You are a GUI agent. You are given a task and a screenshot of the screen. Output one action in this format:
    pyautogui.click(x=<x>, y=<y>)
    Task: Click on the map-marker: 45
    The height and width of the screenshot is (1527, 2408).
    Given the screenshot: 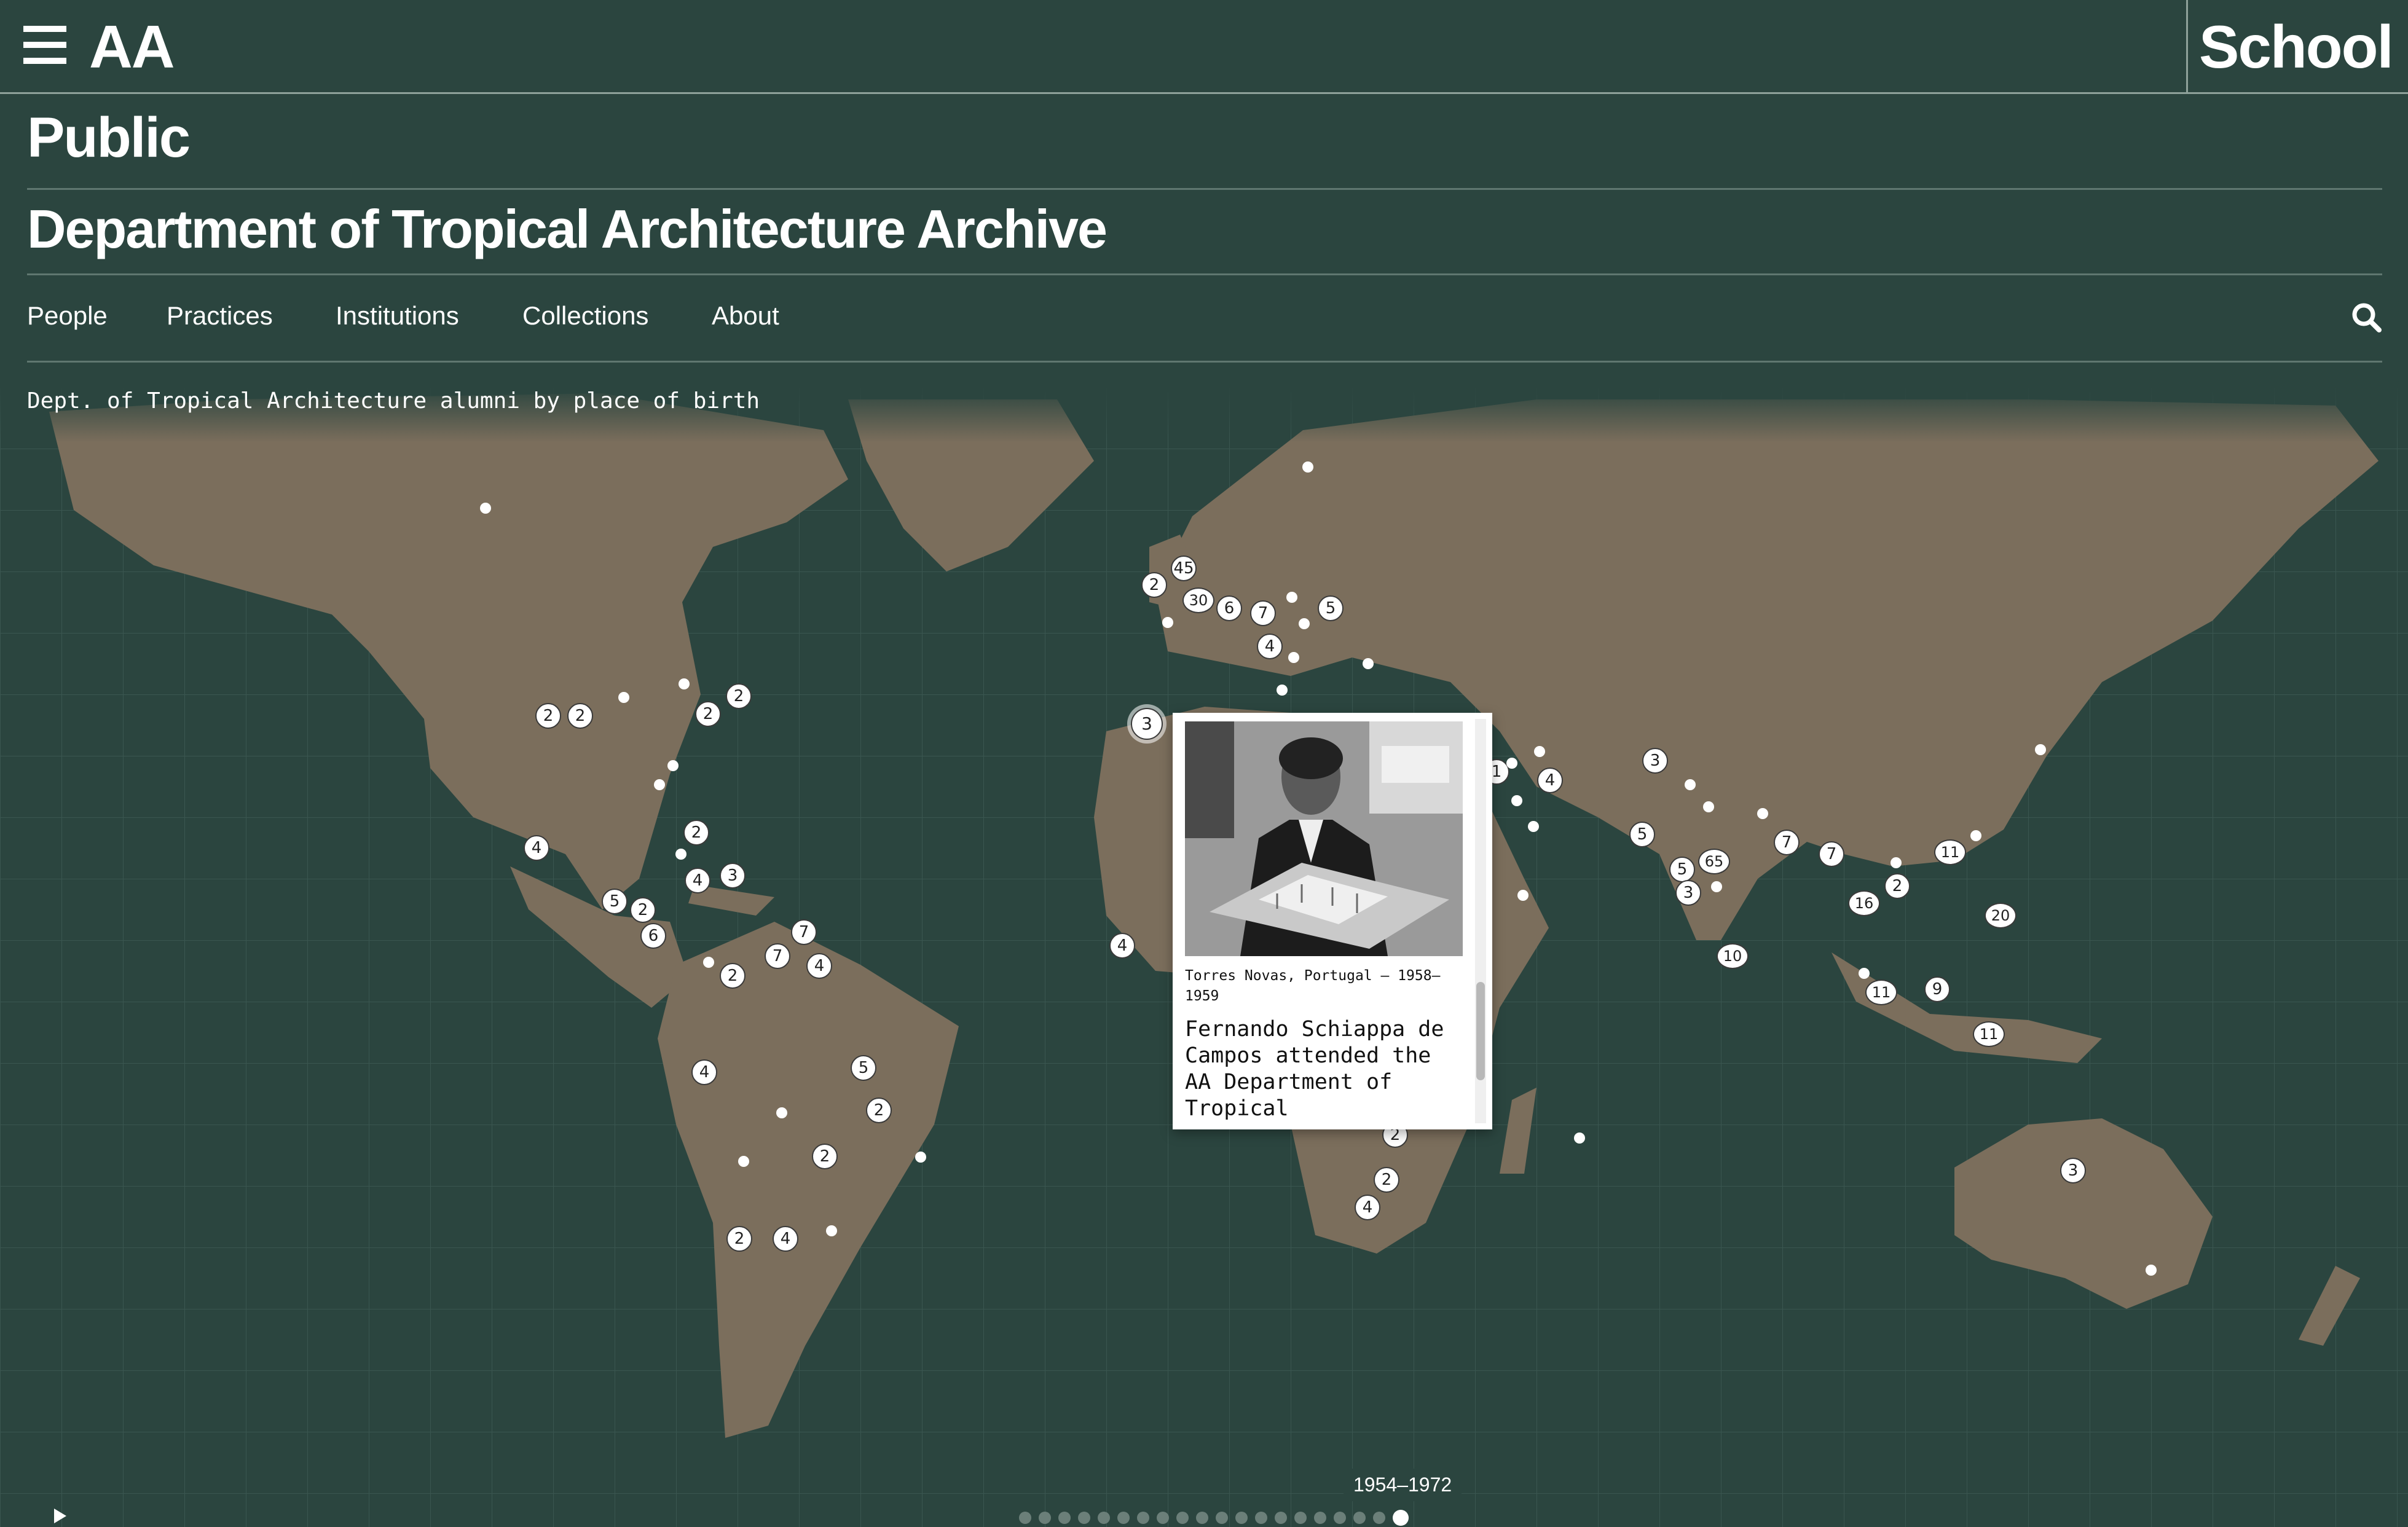 What is the action you would take?
    pyautogui.click(x=1184, y=568)
    